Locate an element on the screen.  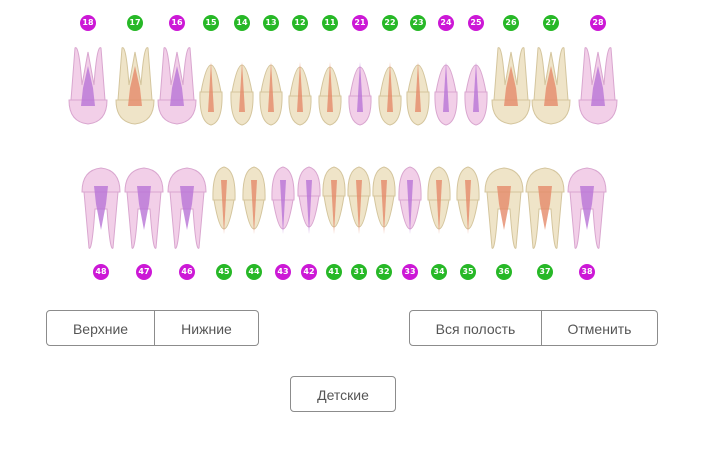
tooth-number-badge: 23 is located at coordinates (418, 23).